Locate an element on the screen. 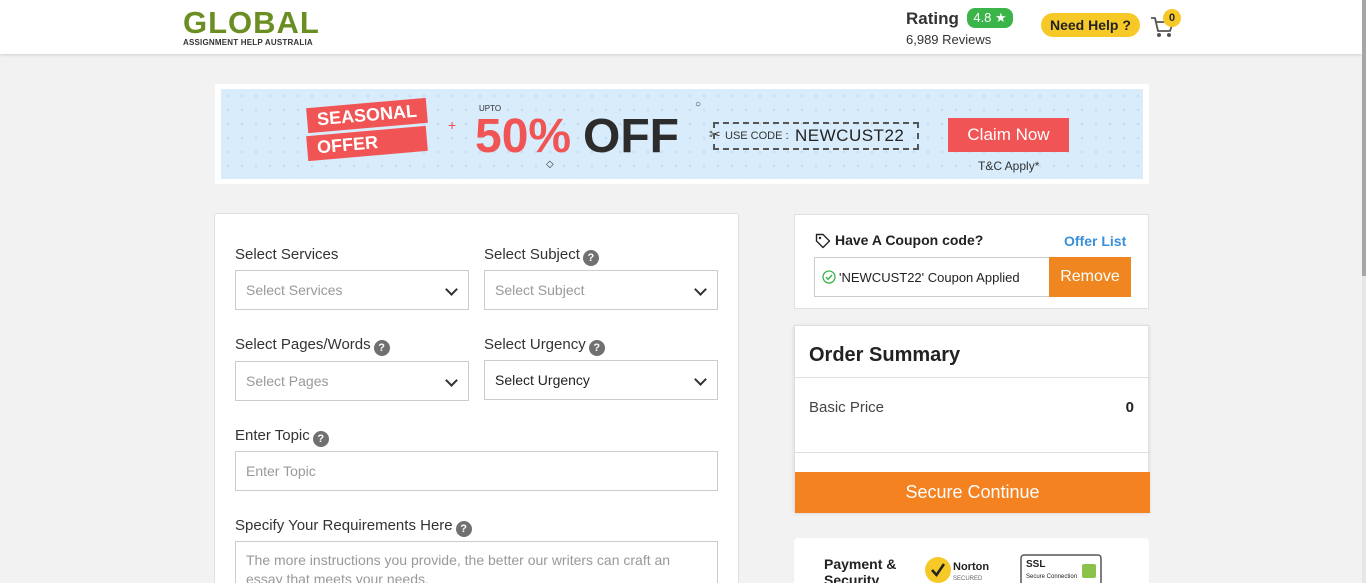 The height and width of the screenshot is (583, 1366). pages-label: Select Pages/Words? is located at coordinates (312, 346).